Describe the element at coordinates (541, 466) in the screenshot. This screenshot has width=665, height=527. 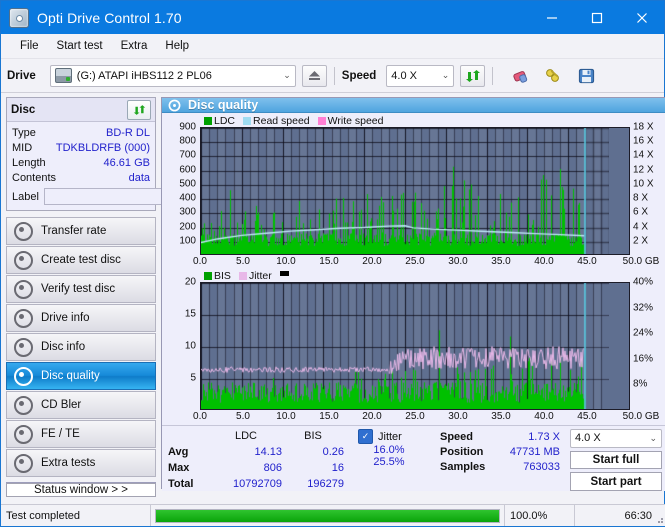
I see `samples-value: 763033` at that location.